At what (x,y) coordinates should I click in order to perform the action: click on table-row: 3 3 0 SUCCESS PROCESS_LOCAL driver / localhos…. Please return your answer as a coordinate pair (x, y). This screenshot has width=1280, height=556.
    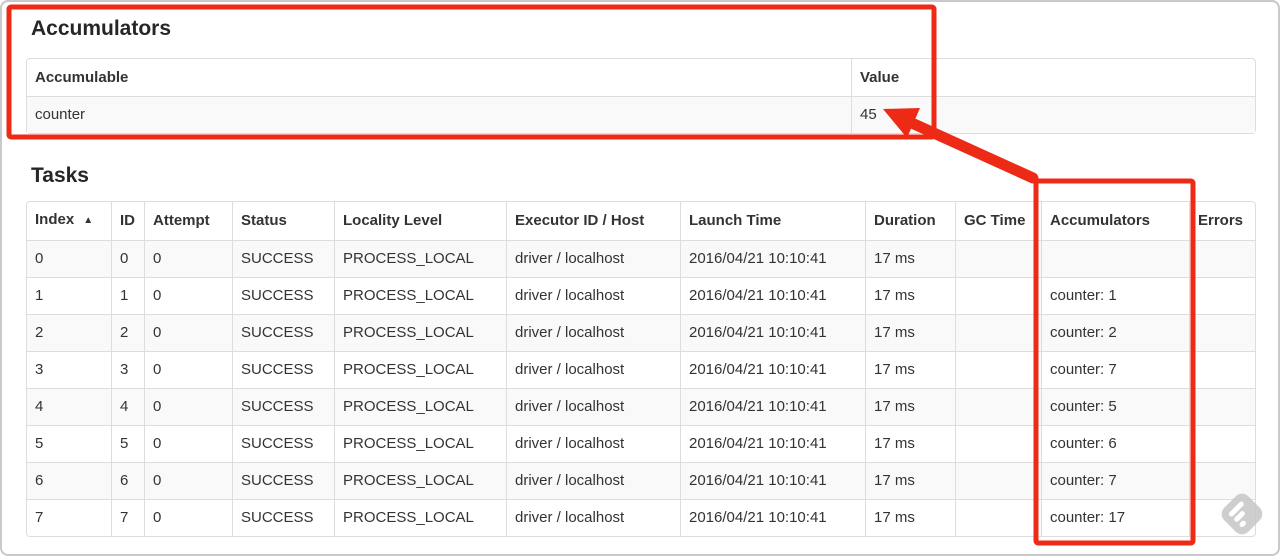
    Looking at the image, I should click on (641, 369).